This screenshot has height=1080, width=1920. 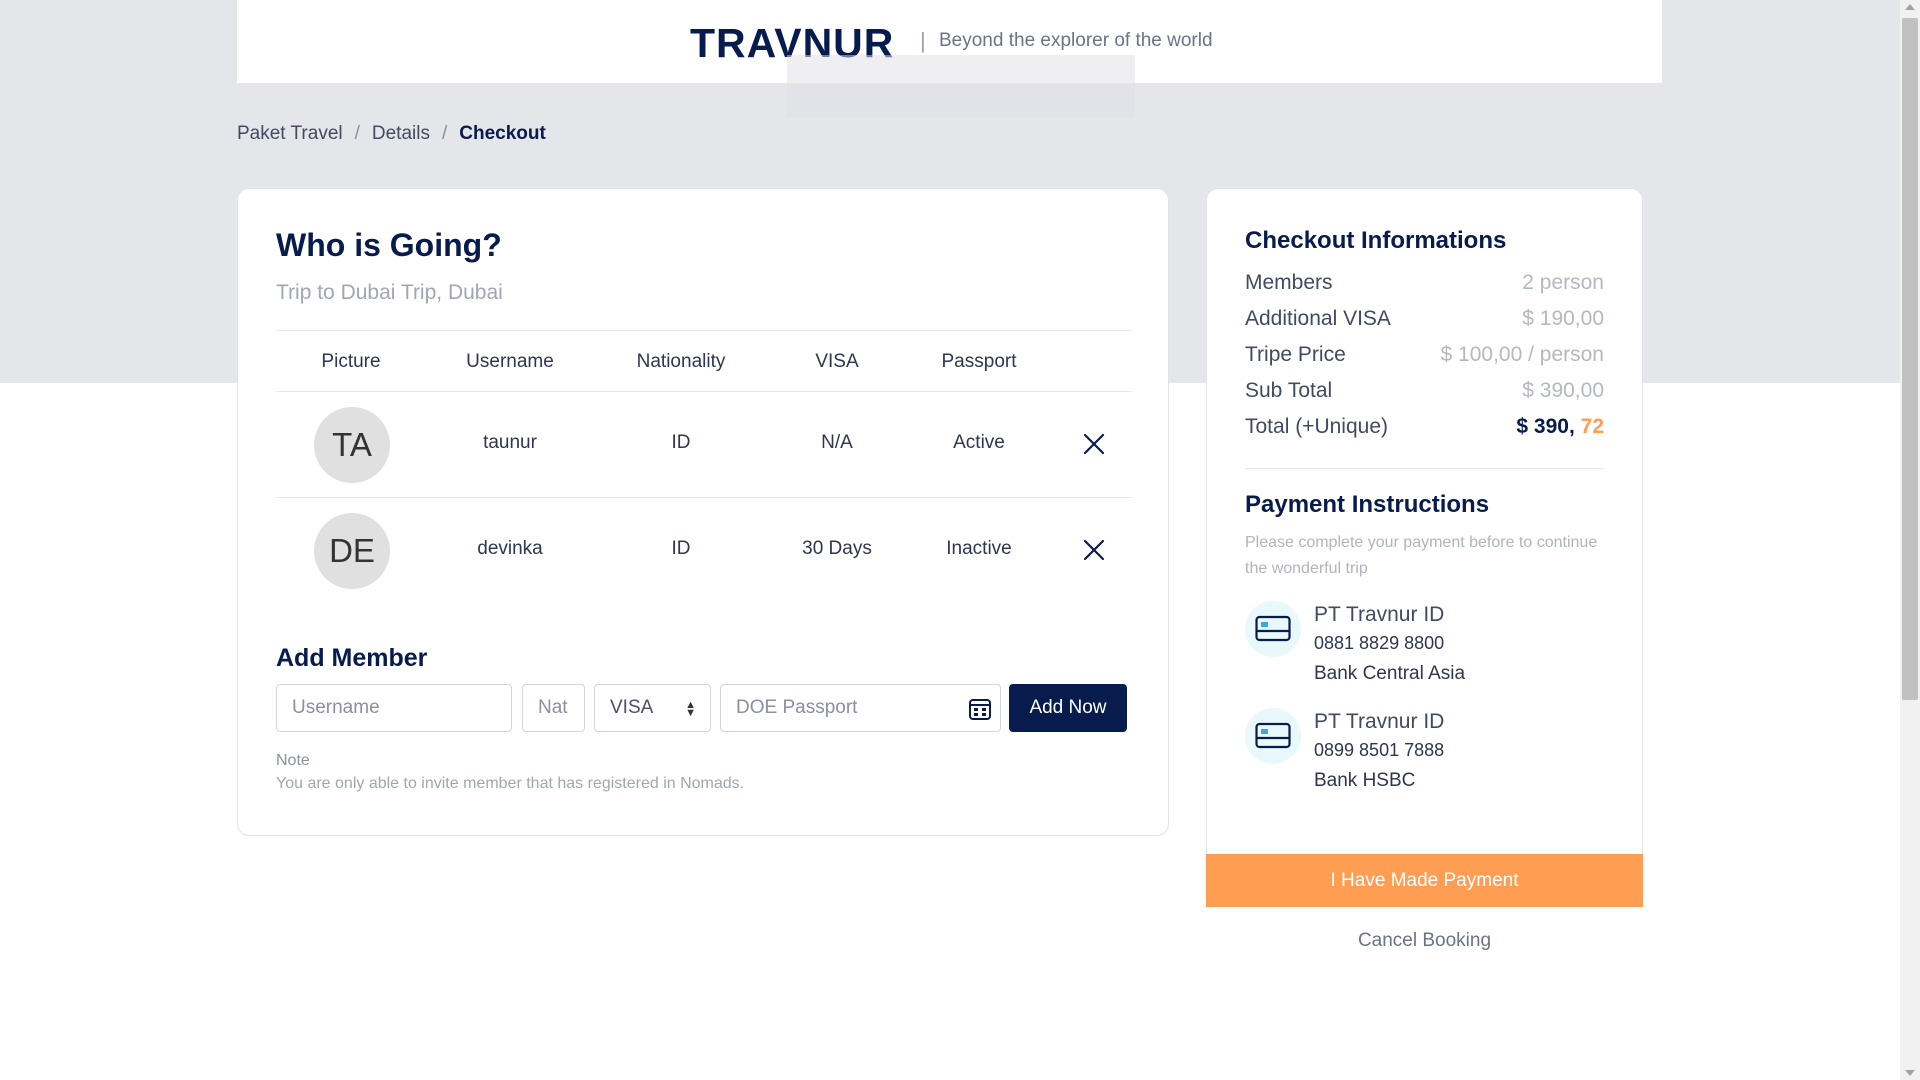 What do you see at coordinates (293, 760) in the screenshot?
I see `note-label: Note` at bounding box center [293, 760].